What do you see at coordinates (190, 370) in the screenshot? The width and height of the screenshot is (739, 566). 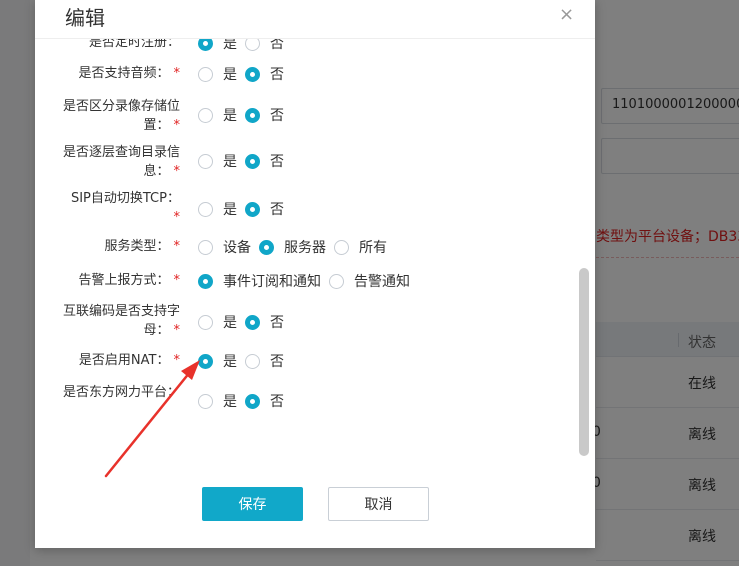 I see `arrow-head` at bounding box center [190, 370].